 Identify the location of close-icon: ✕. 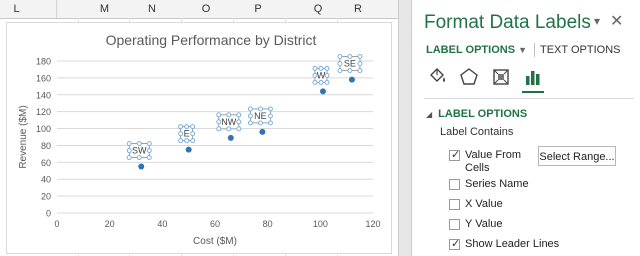
(616, 21).